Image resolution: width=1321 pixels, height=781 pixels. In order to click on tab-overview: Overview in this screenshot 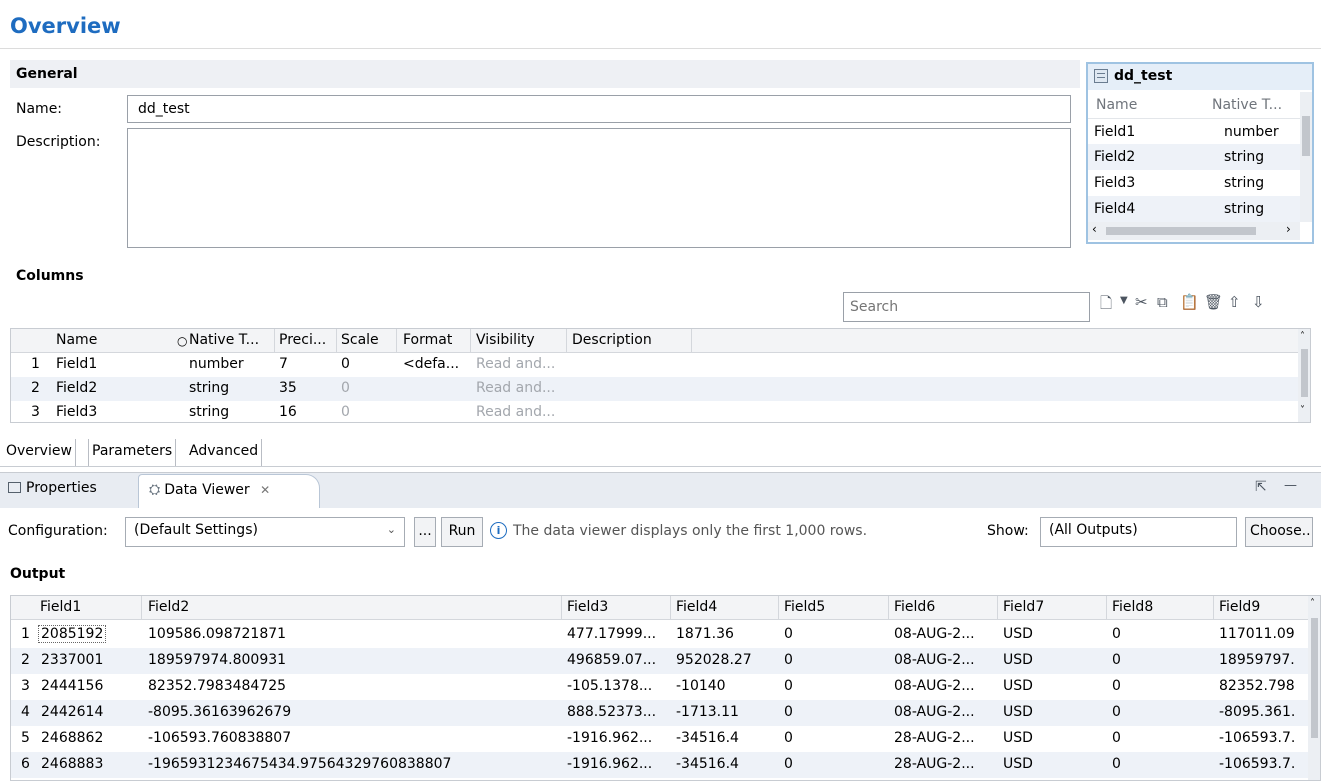, I will do `click(41, 452)`.